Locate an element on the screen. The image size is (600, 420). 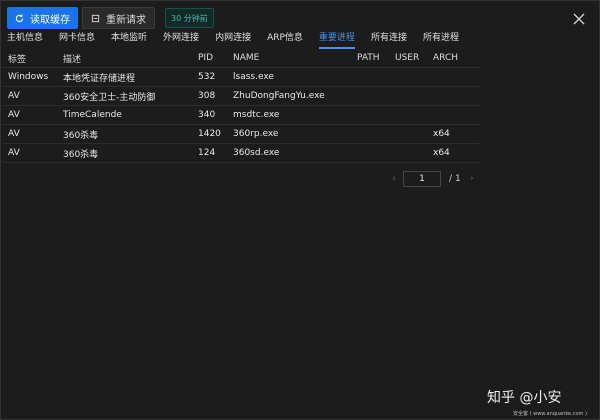
read-cache-label: 读取缓存 is located at coordinates (50, 20).